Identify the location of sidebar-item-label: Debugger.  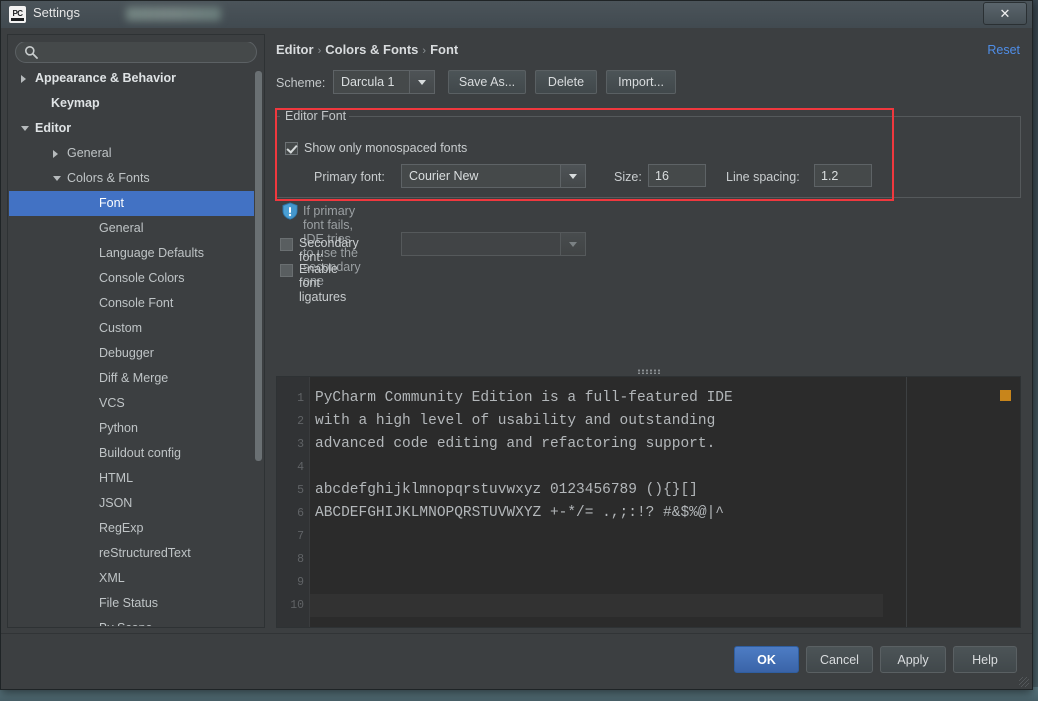
(126, 353).